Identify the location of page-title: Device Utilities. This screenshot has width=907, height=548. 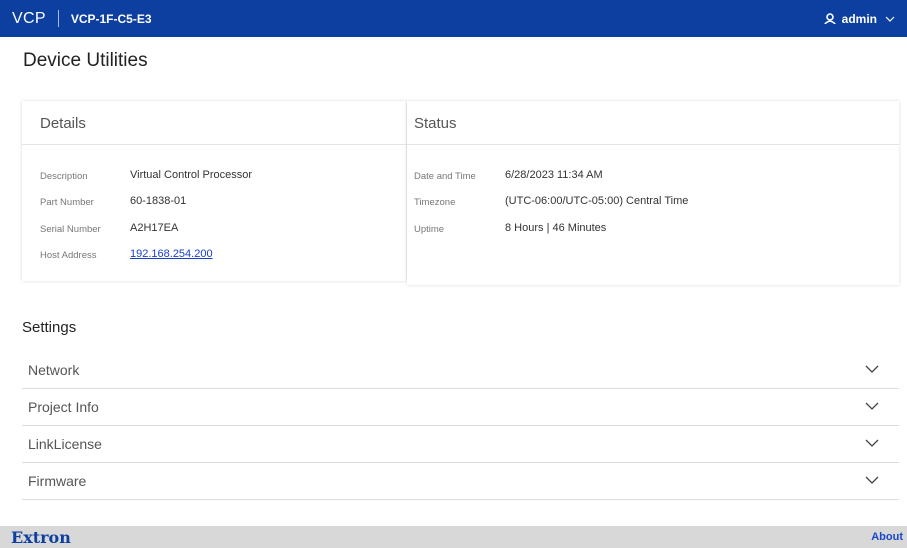
(85, 60).